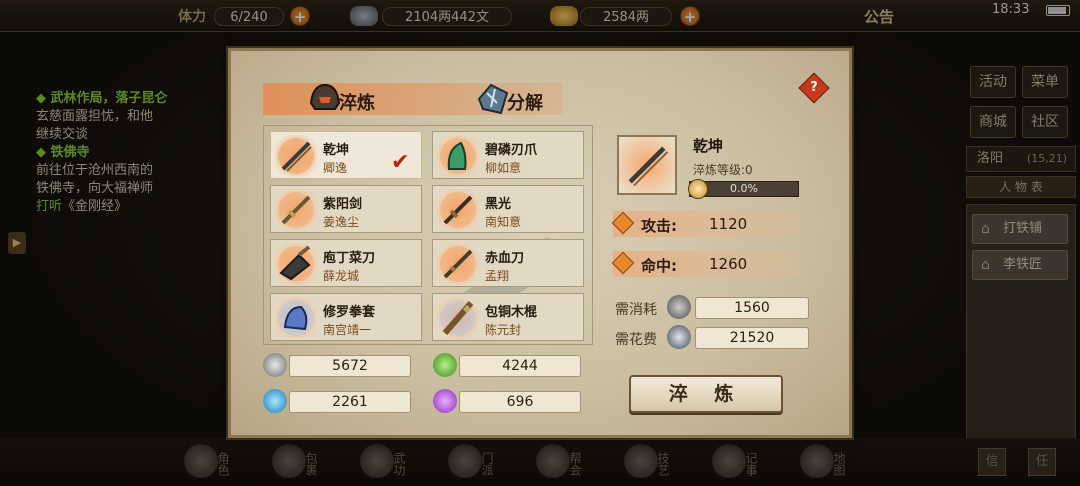 This screenshot has width=1080, height=486. Describe the element at coordinates (343, 204) in the screenshot. I see `weapon-name: 紫阳剑` at that location.